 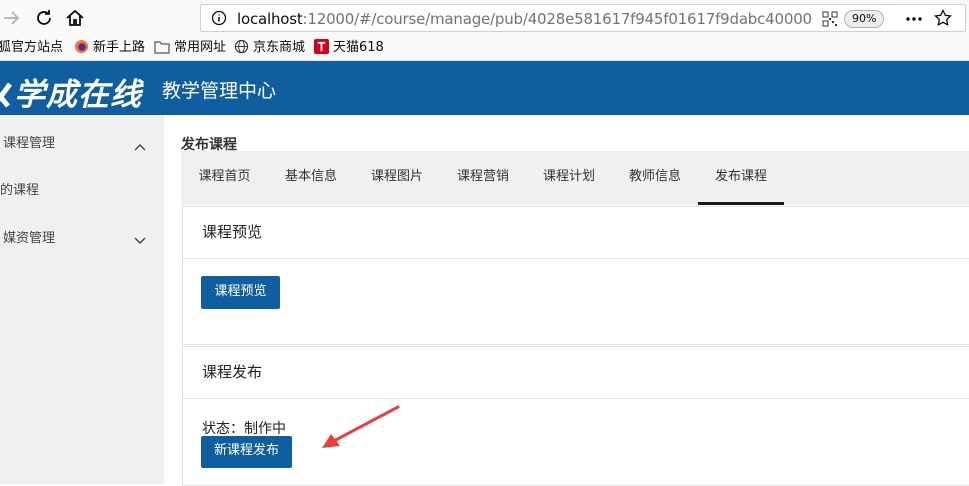 I want to click on bookmark-common-sites: 常用网址, so click(x=190, y=49).